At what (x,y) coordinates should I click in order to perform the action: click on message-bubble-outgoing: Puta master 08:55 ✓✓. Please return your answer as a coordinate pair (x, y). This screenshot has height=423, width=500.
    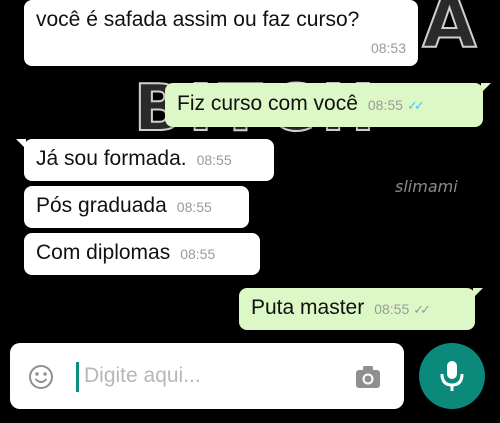
    Looking at the image, I should click on (361, 309).